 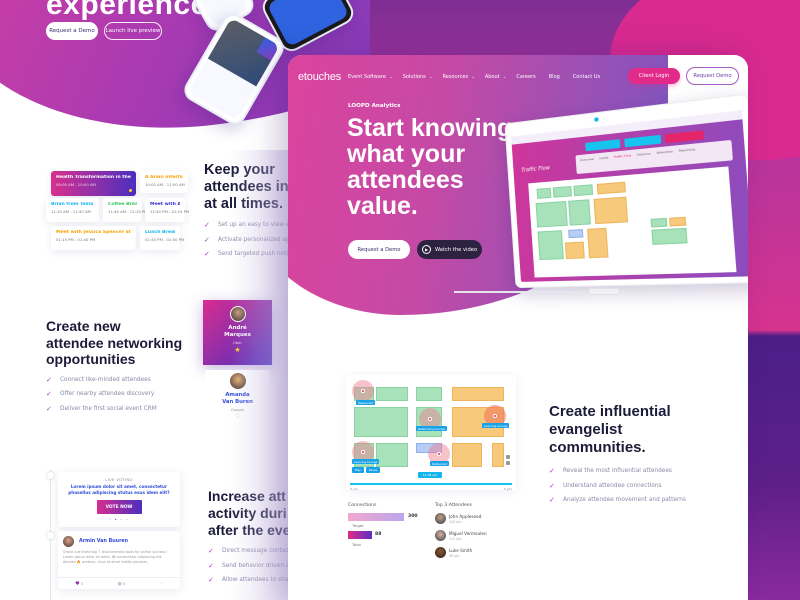 What do you see at coordinates (119, 519) in the screenshot?
I see `carousel-dots: • • • •` at bounding box center [119, 519].